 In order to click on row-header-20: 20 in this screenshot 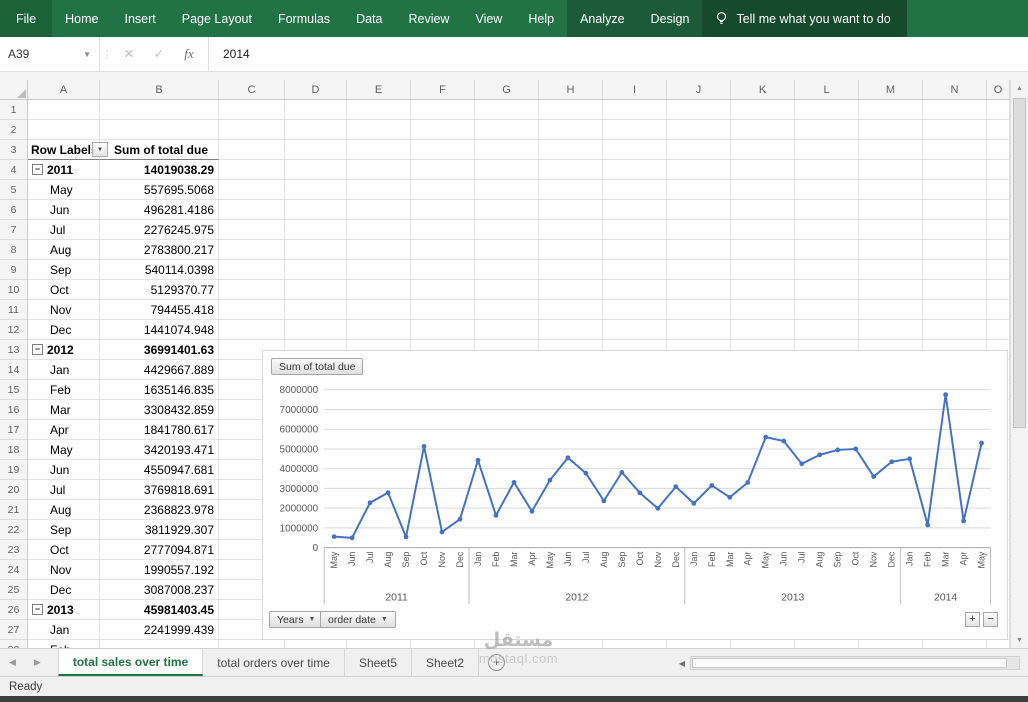, I will do `click(14, 490)`.